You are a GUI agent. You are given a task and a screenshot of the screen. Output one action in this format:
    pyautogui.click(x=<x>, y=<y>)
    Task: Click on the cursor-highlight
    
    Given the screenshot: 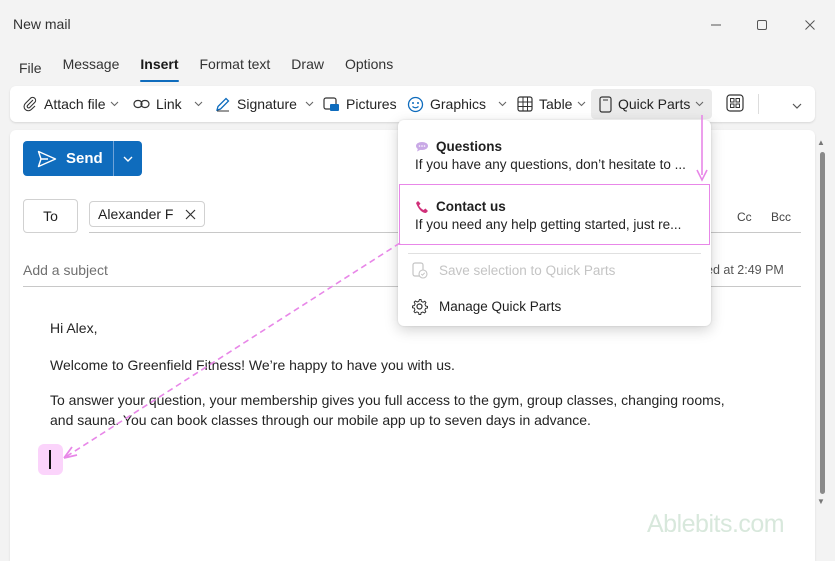 What is the action you would take?
    pyautogui.click(x=50, y=459)
    